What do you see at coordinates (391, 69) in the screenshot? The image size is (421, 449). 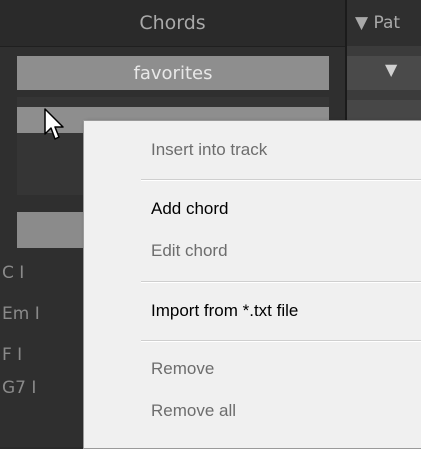 I see `triangle-down-icon: ▼` at bounding box center [391, 69].